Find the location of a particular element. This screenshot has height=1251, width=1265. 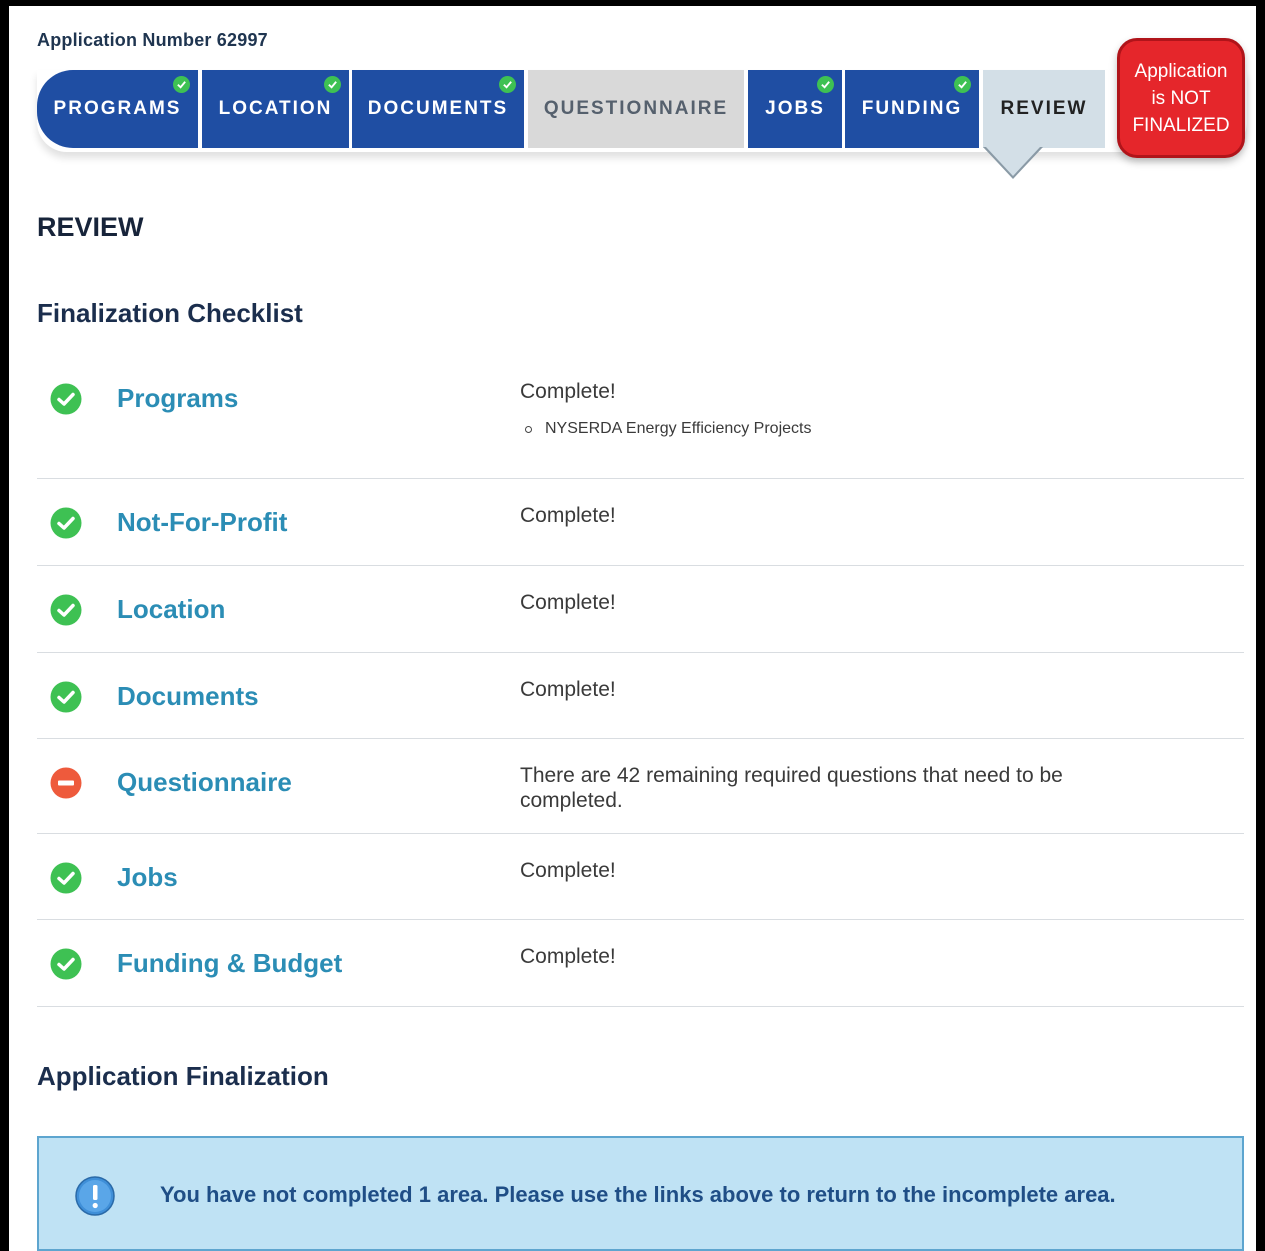

checklist-title: Finalization Checklist is located at coordinates (170, 313).